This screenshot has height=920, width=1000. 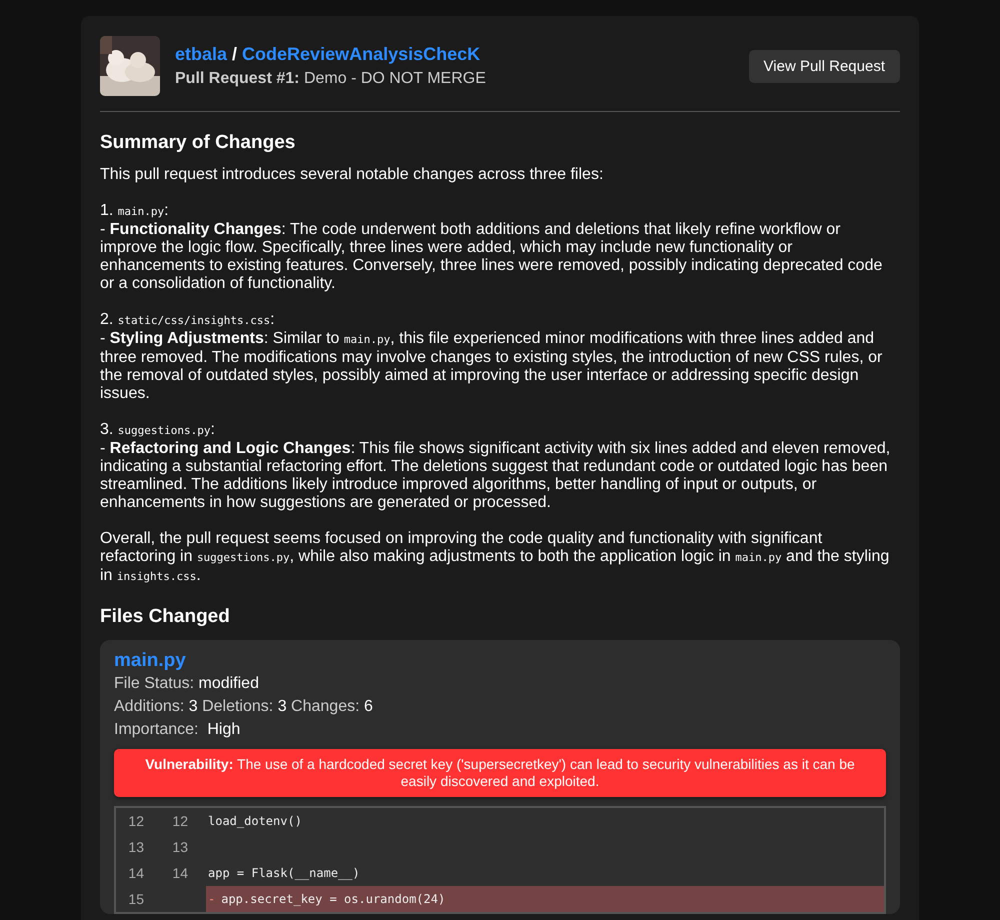 I want to click on summary-paragraph: Overall, the pull request seems focused on improving the code quality and functionality with significant refactoring in suggestions.py, while also making adjustments to both the application logic in main.py and the styling in insights.css., so click(x=495, y=558).